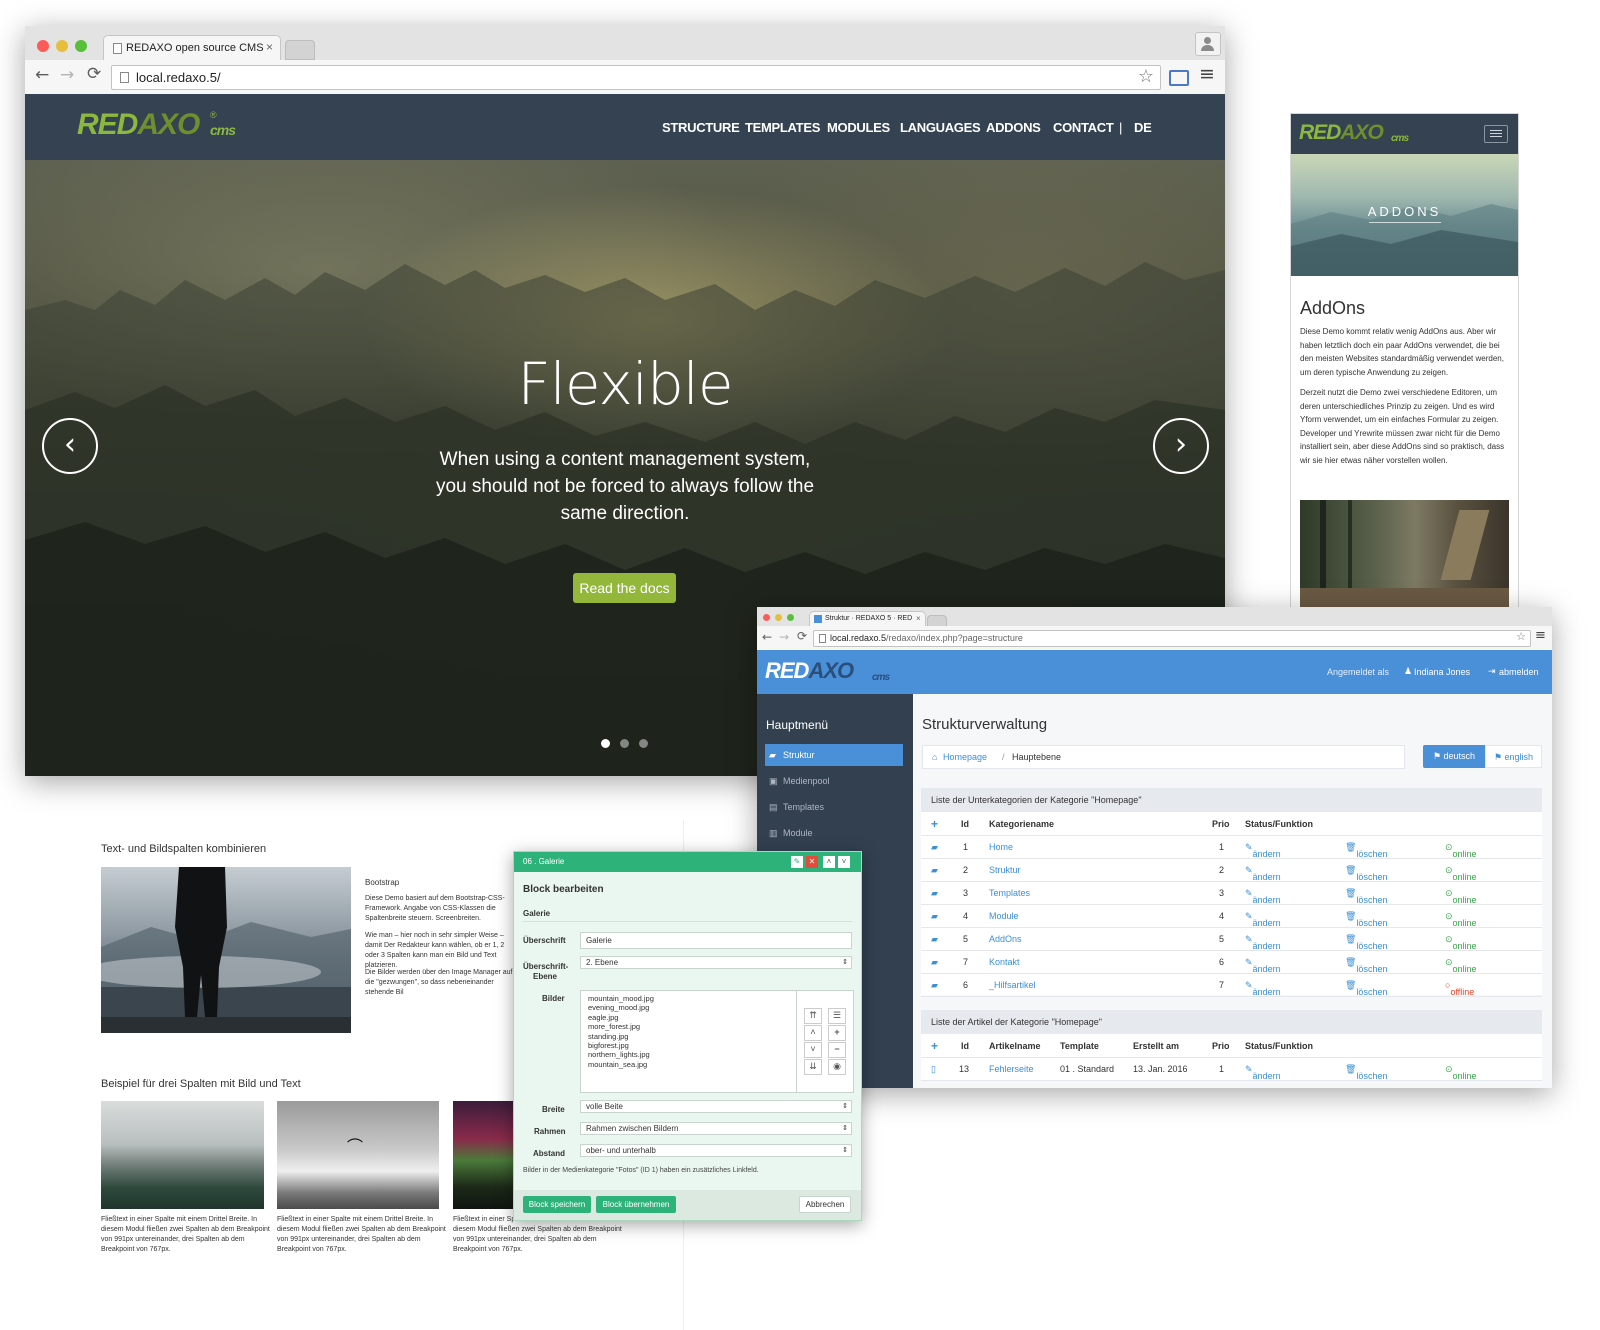  Describe the element at coordinates (621, 1026) in the screenshot. I see `list-item: more_forest.jpg` at that location.